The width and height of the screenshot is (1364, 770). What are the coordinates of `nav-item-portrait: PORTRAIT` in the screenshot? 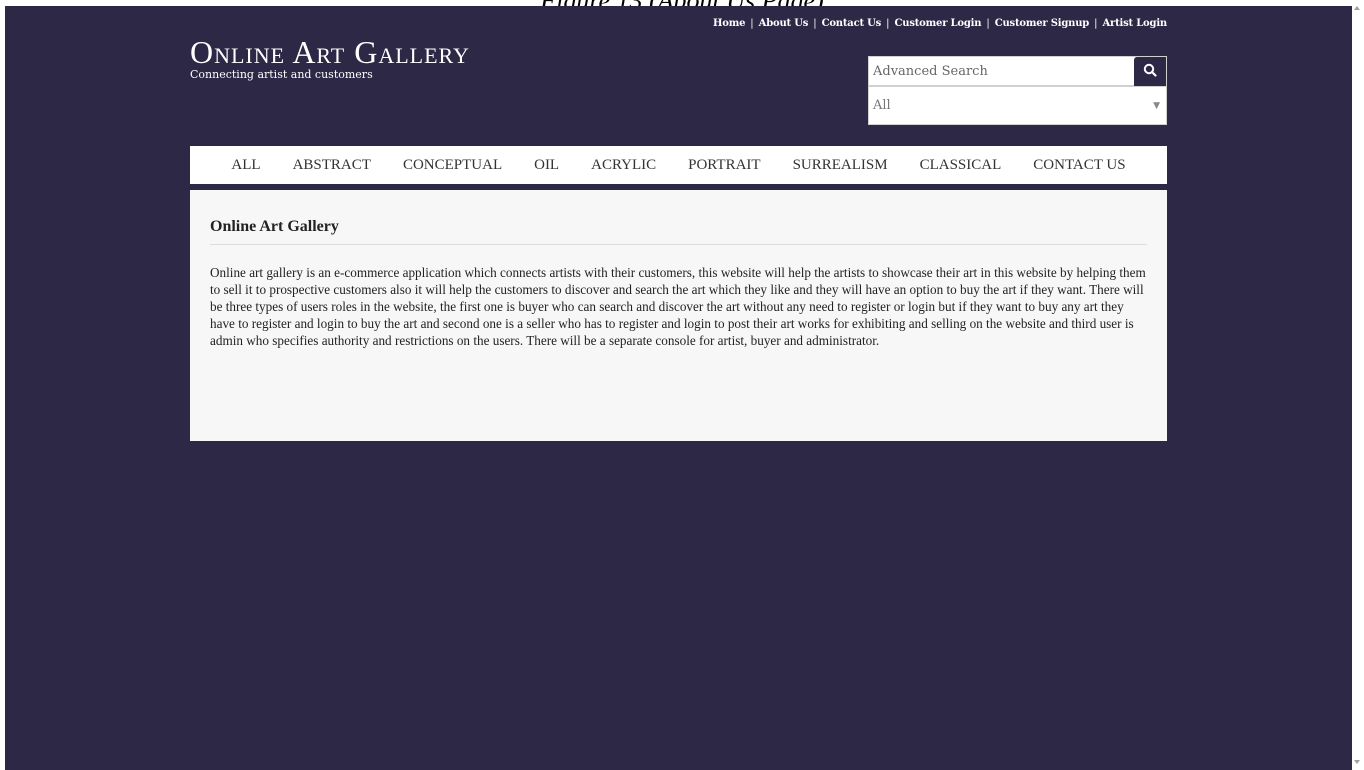 It's located at (724, 165).